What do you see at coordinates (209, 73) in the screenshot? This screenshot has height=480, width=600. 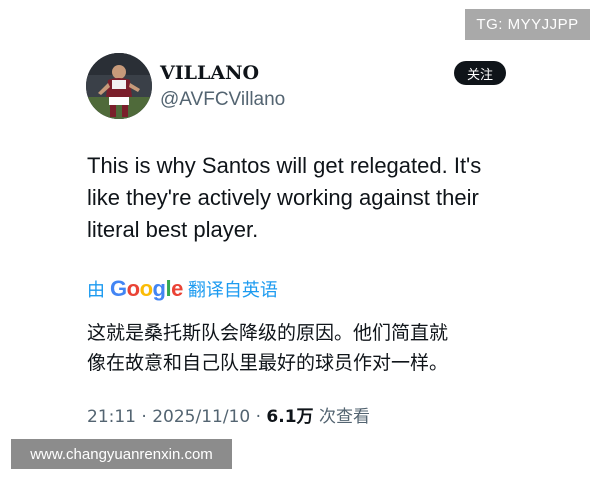 I see `author-display-name: VILLANO` at bounding box center [209, 73].